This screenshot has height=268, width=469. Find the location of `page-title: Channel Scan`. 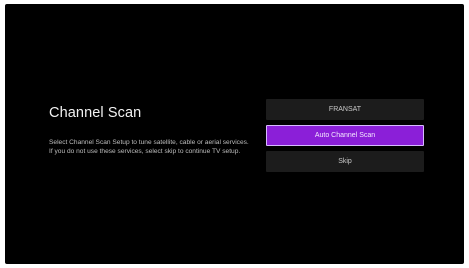

page-title: Channel Scan is located at coordinates (95, 113).